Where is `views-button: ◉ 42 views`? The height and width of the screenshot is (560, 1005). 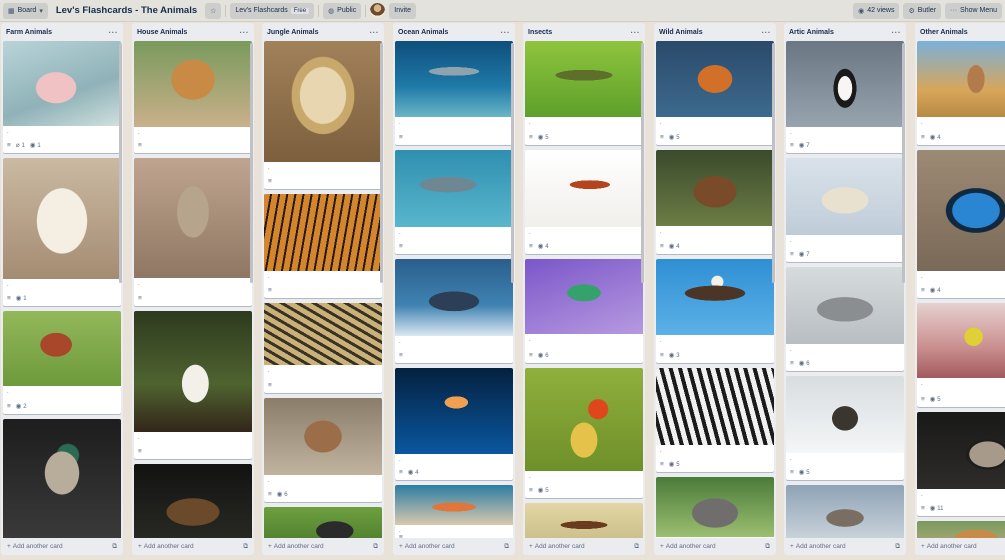 views-button: ◉ 42 views is located at coordinates (876, 10).